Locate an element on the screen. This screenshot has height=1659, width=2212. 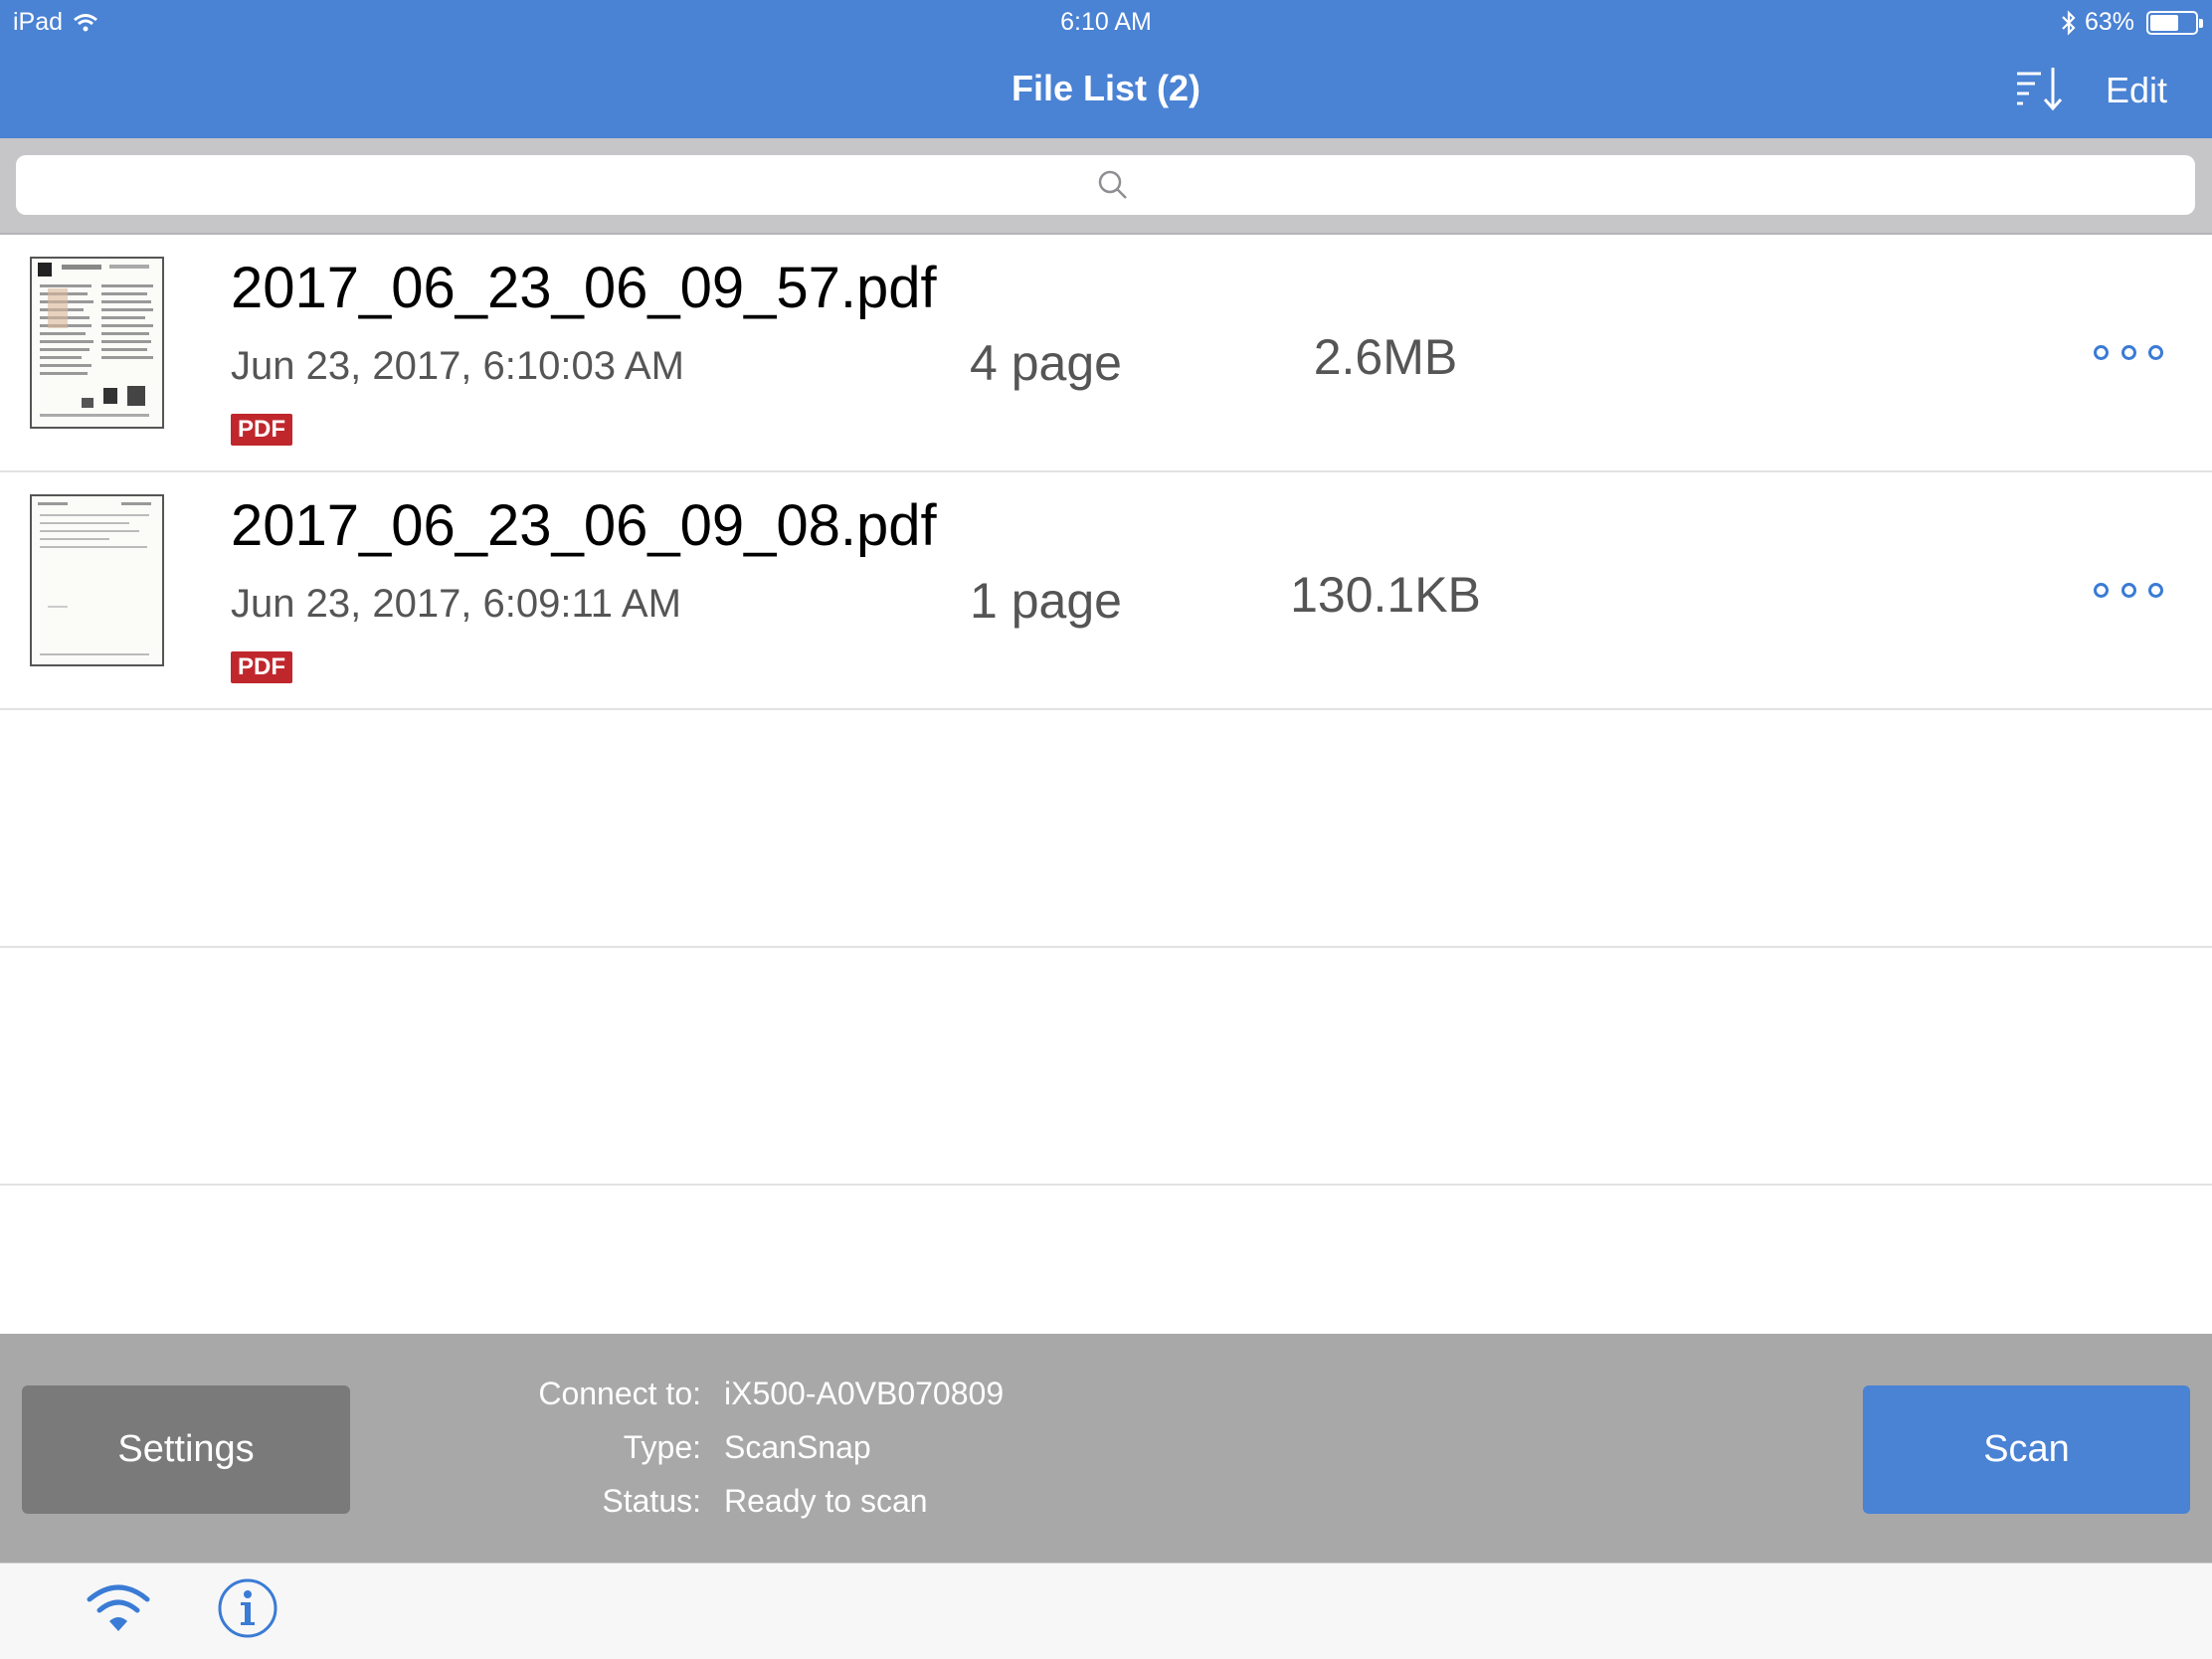
tab-wifi is located at coordinates (118, 1608).